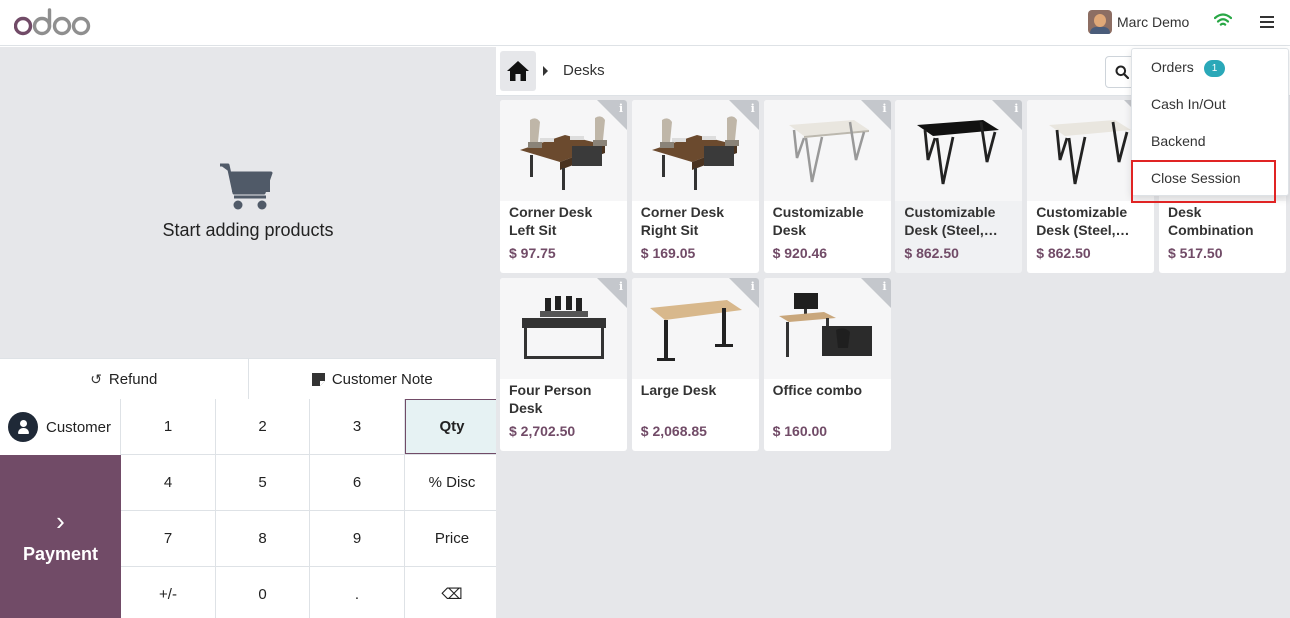 This screenshot has width=1290, height=618. What do you see at coordinates (545, 71) in the screenshot?
I see `caret-right-icon` at bounding box center [545, 71].